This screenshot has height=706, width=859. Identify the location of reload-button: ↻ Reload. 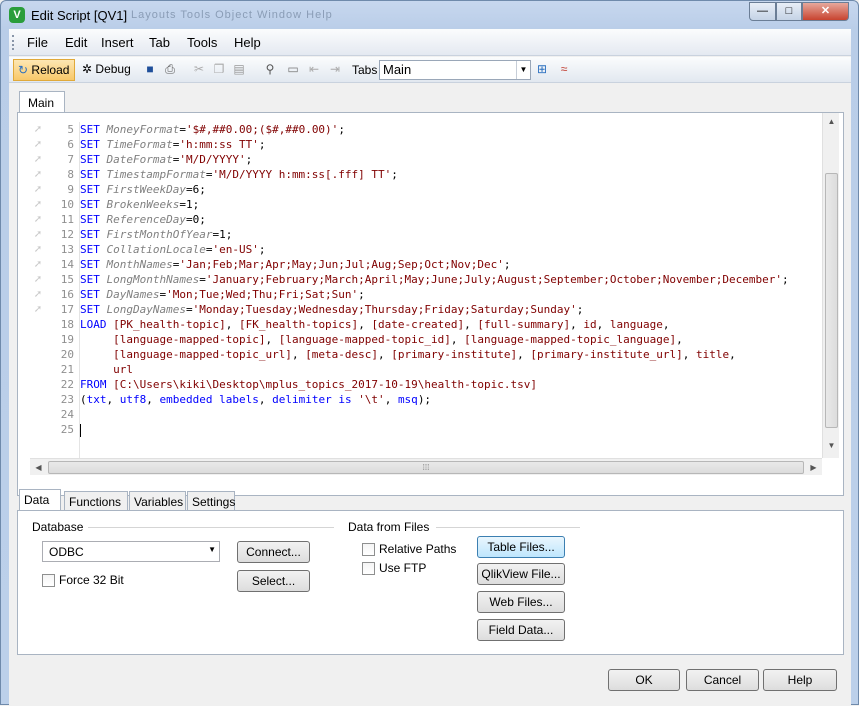
(44, 70).